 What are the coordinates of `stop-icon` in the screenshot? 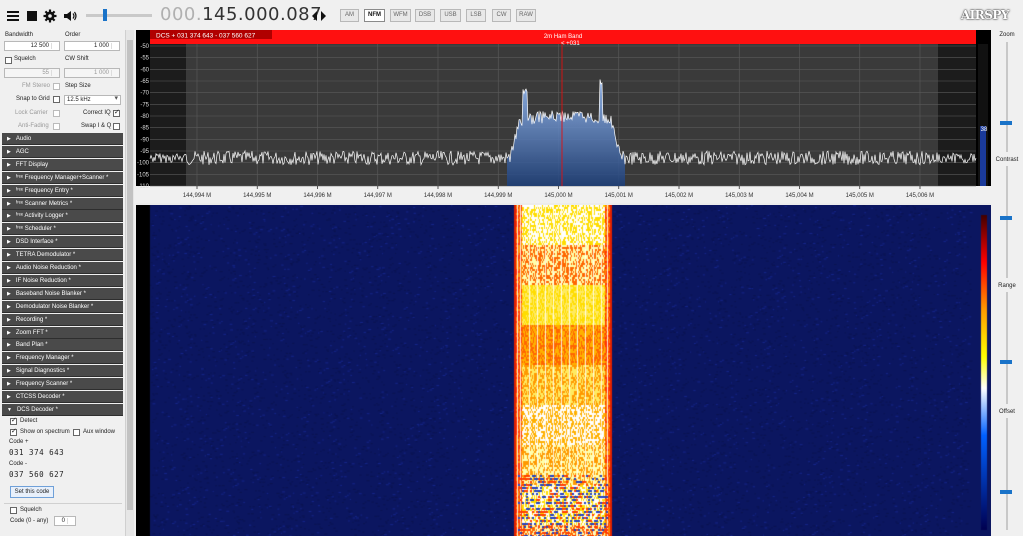 It's located at (32, 16).